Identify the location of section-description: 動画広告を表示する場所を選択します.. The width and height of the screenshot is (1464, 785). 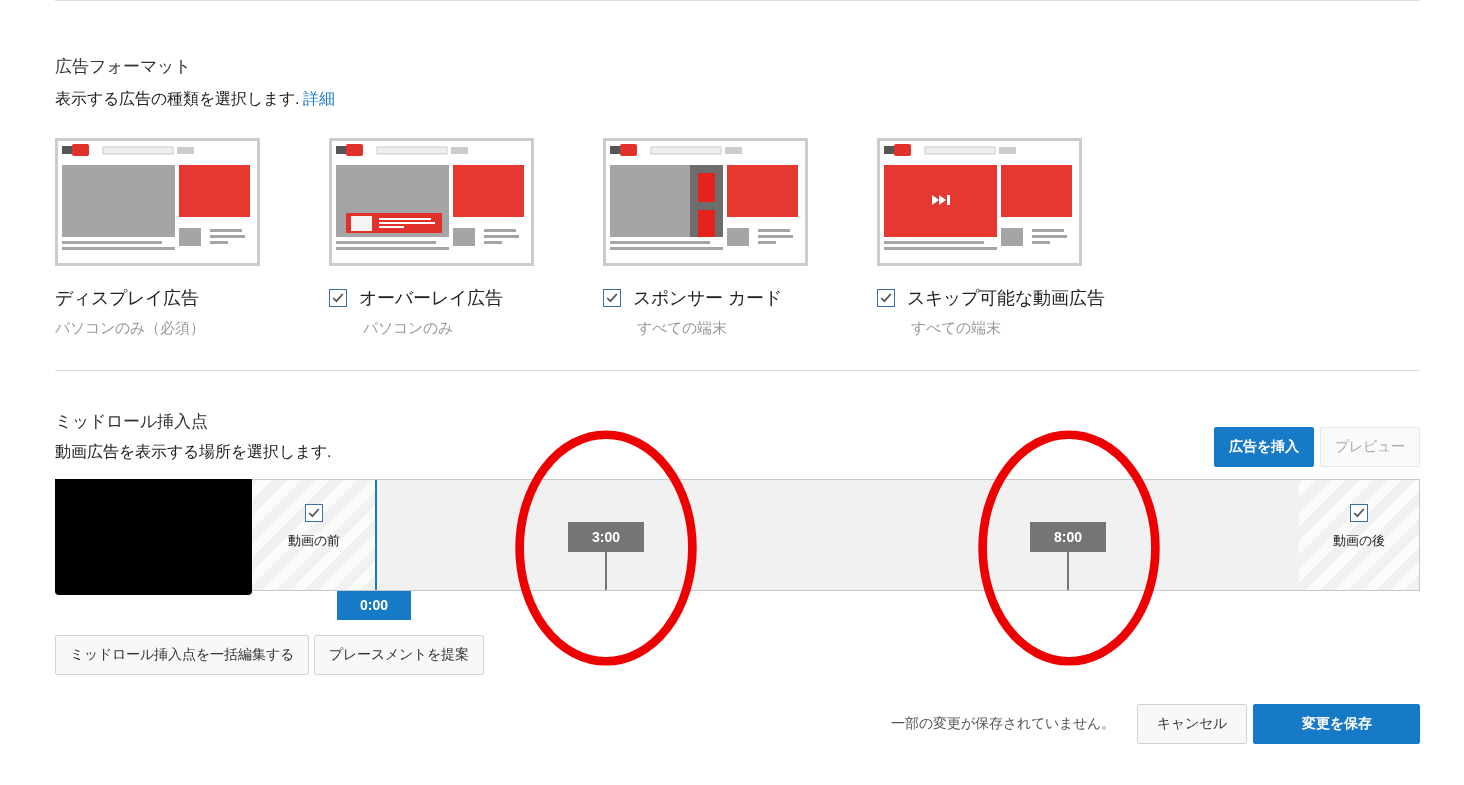
(193, 452).